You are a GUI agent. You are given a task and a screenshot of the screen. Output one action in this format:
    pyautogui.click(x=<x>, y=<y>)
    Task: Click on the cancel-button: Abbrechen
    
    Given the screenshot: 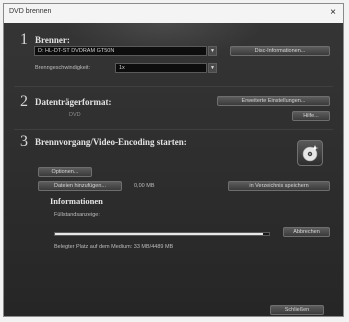 What is the action you would take?
    pyautogui.click(x=306, y=232)
    